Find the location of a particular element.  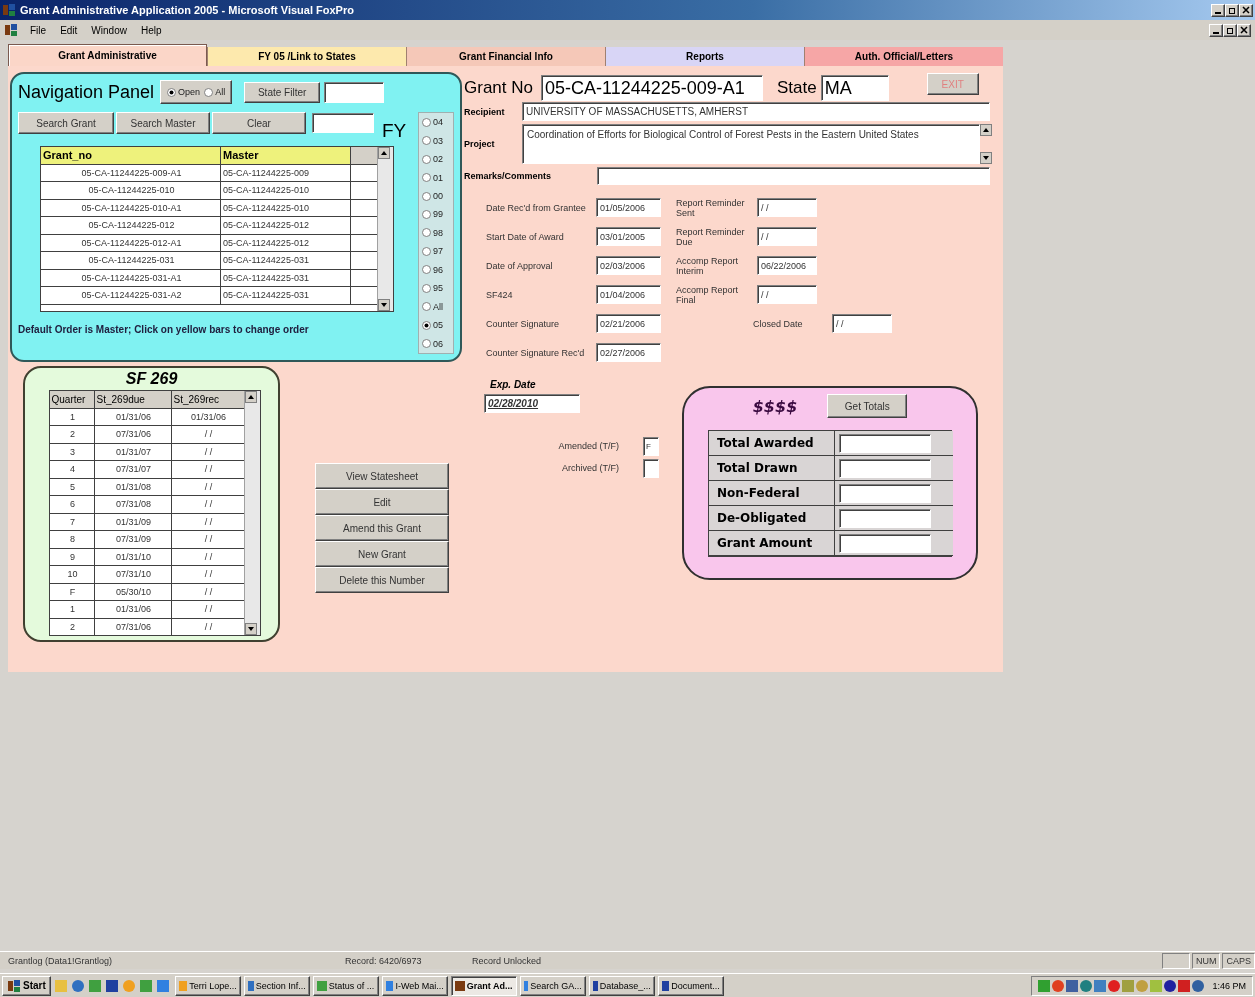

tab: Grant Administrative is located at coordinates (107, 55).